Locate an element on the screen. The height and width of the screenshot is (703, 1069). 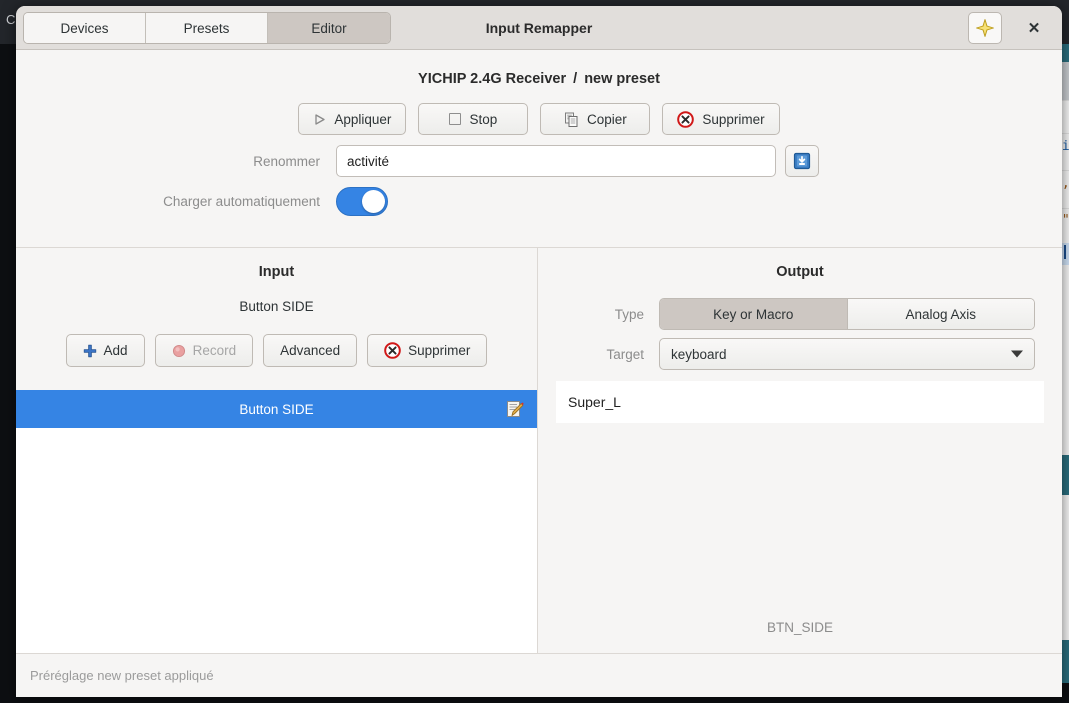
output-target-row: Target keyboard is located at coordinates (800, 354).